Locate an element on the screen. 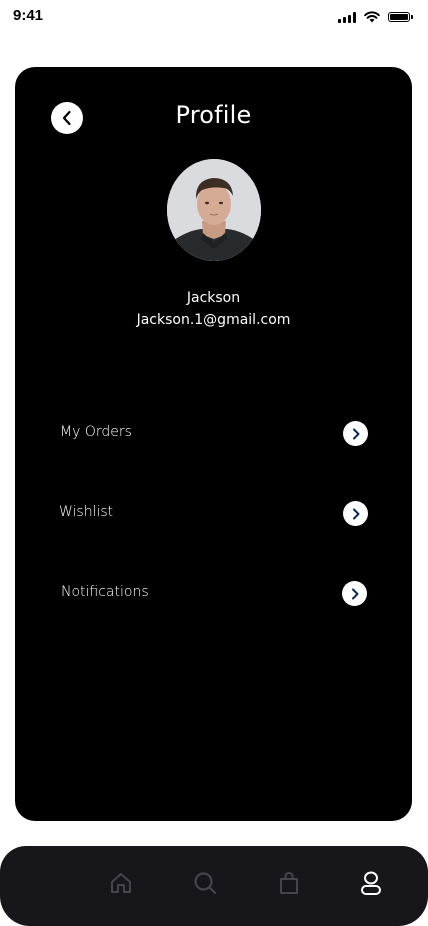  user-name: Jackson is located at coordinates (213, 298).